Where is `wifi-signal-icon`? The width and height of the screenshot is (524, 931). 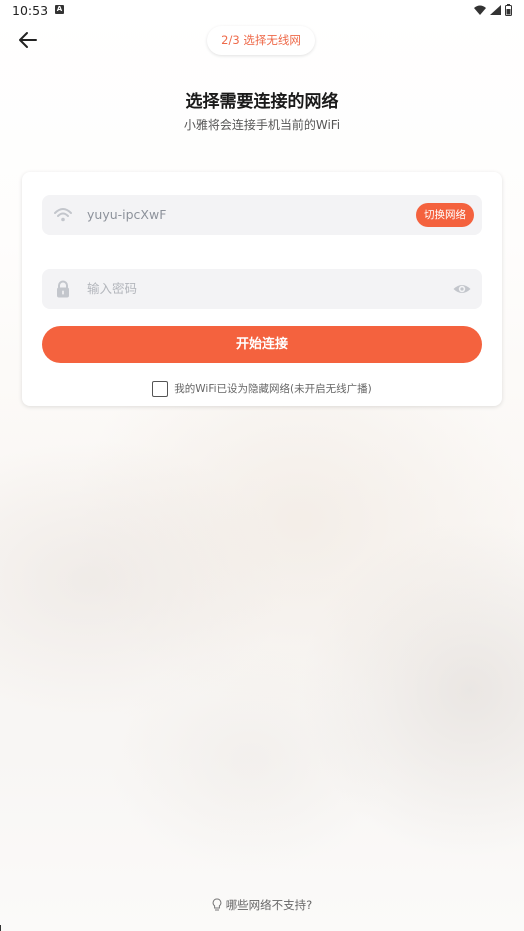 wifi-signal-icon is located at coordinates (480, 10).